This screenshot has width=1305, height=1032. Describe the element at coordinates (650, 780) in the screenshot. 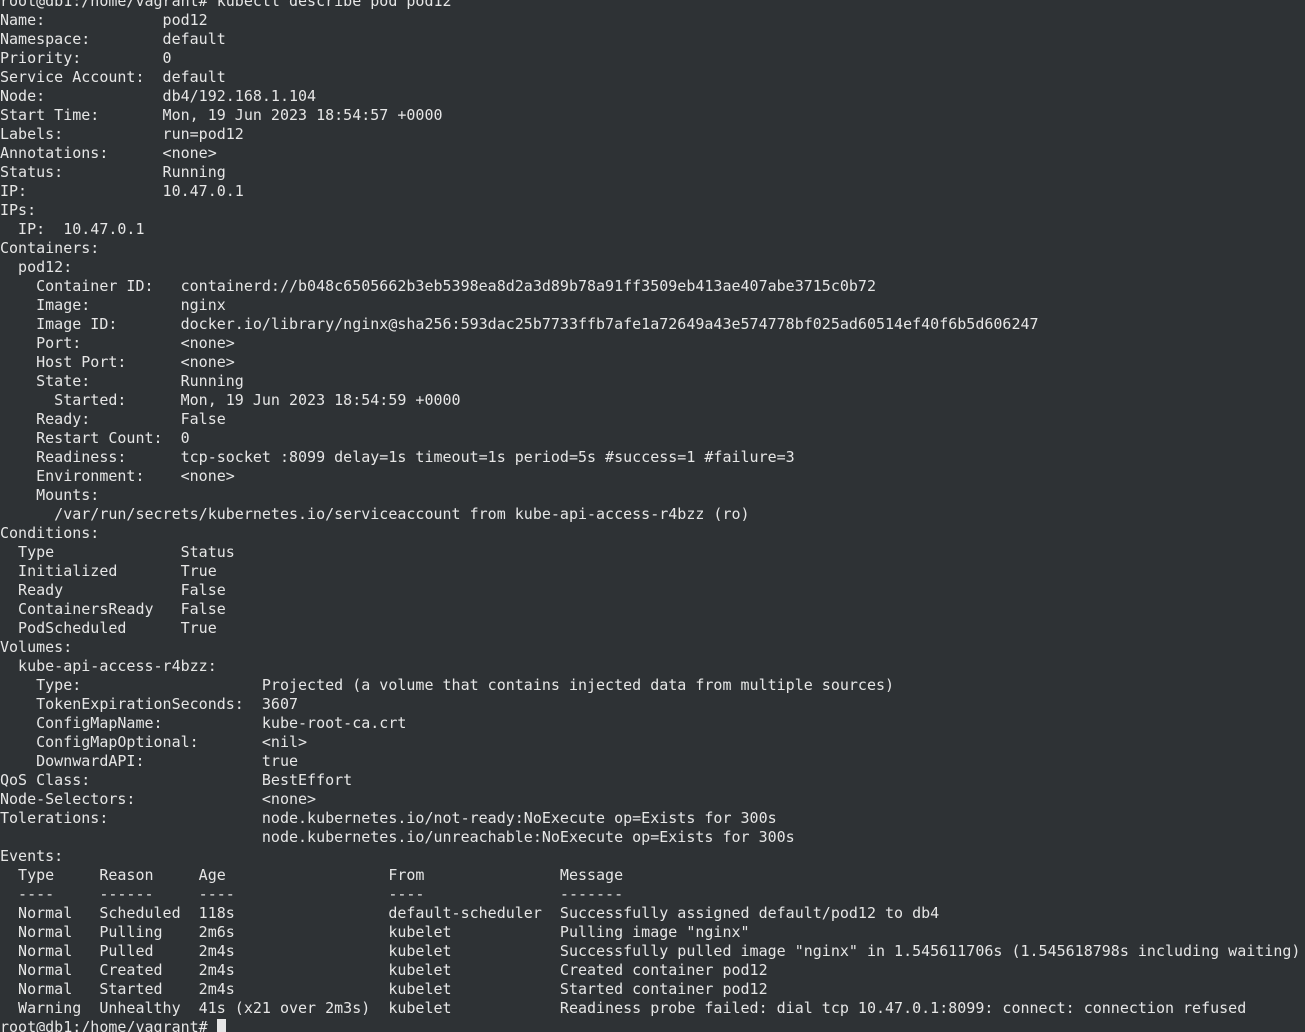

I see `output-line: QoS Class: BestEffort` at that location.